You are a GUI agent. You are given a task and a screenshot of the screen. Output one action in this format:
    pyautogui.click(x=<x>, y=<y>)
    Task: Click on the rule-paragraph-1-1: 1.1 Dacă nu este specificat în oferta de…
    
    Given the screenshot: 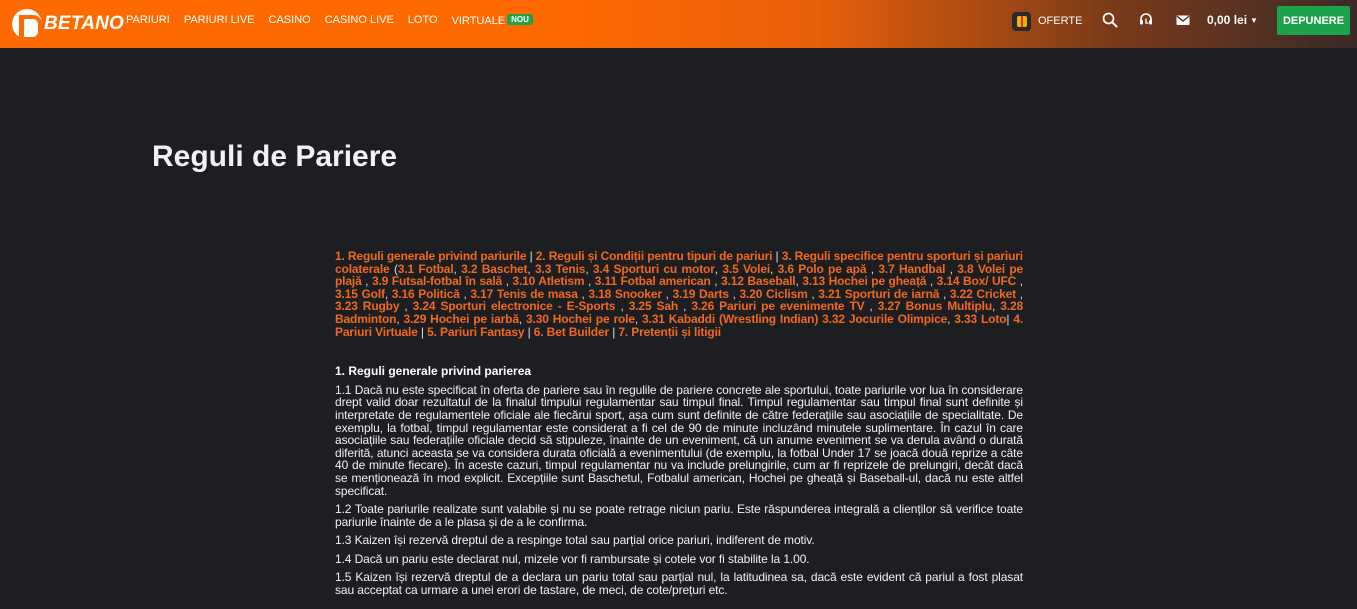 What is the action you would take?
    pyautogui.click(x=679, y=440)
    